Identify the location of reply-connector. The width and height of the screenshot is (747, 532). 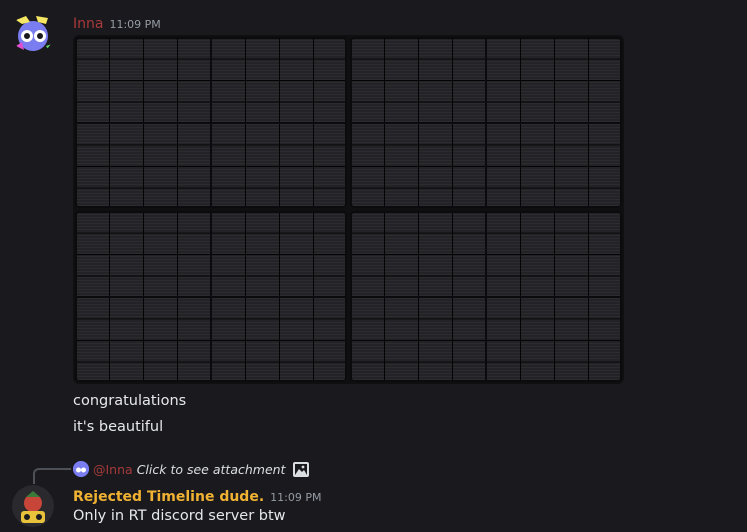
(52, 476).